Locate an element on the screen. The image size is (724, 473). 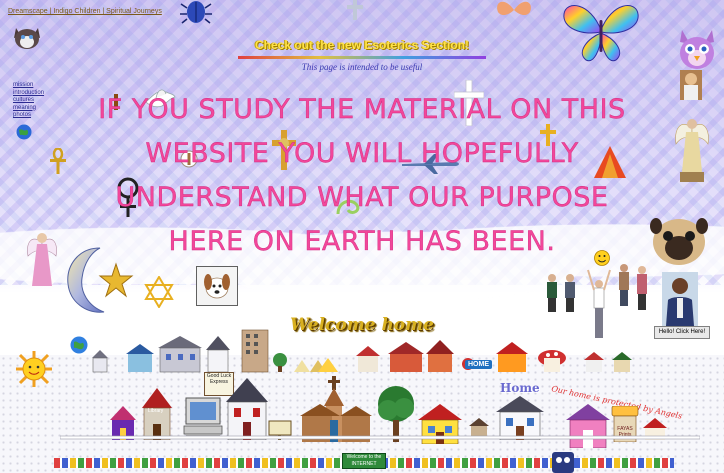
furby-icon is located at coordinates (697, 49).